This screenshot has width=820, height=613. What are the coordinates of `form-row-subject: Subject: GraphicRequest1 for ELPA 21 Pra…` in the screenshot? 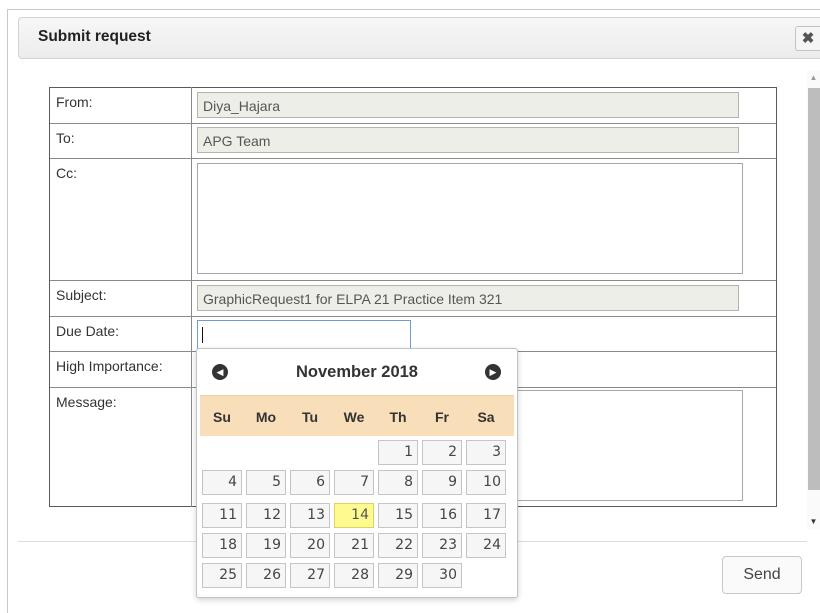 It's located at (413, 299).